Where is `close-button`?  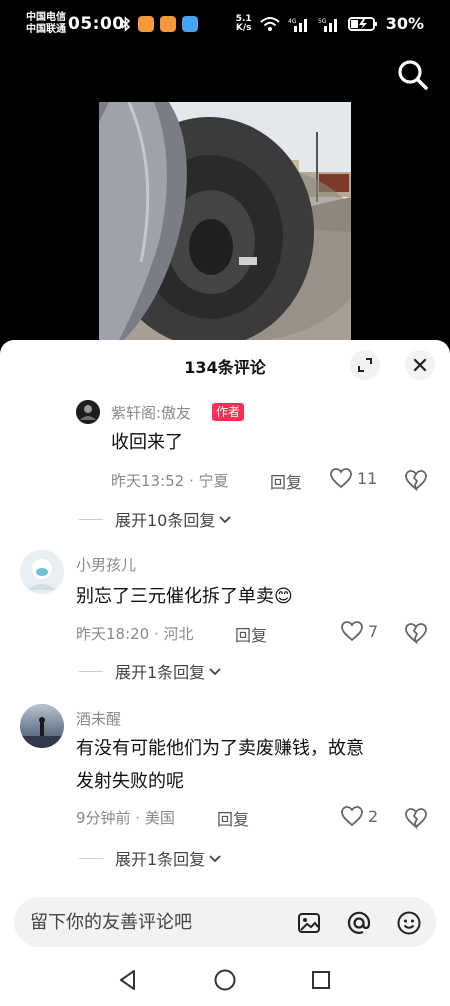 close-button is located at coordinates (420, 365).